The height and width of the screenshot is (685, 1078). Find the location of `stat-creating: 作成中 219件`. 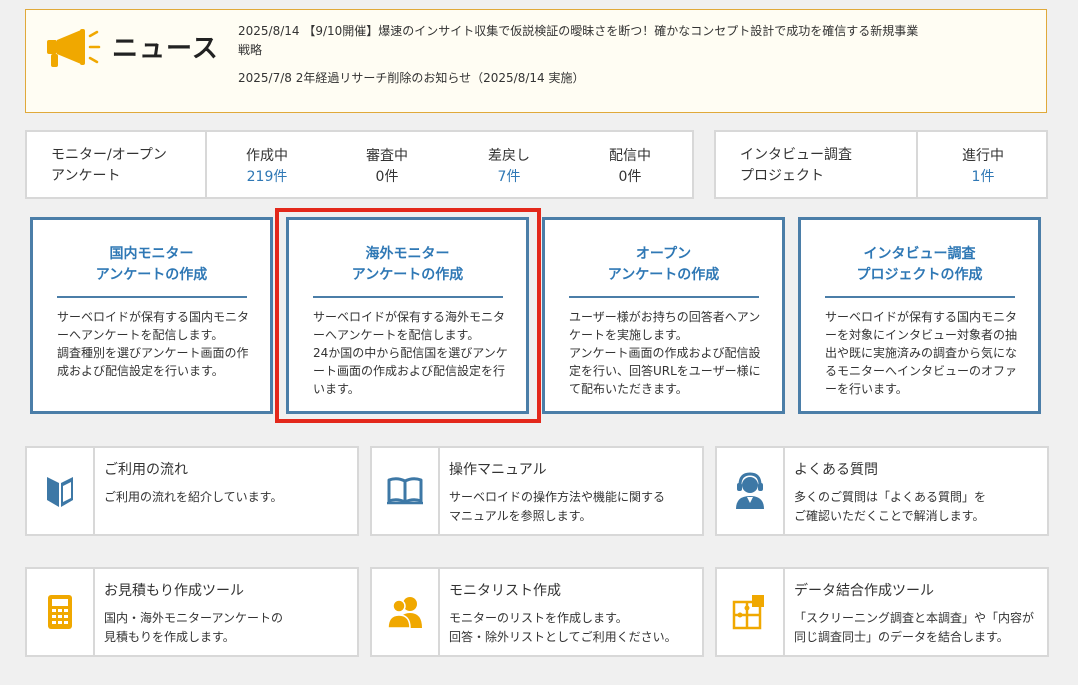

stat-creating: 作成中 219件 is located at coordinates (267, 167).